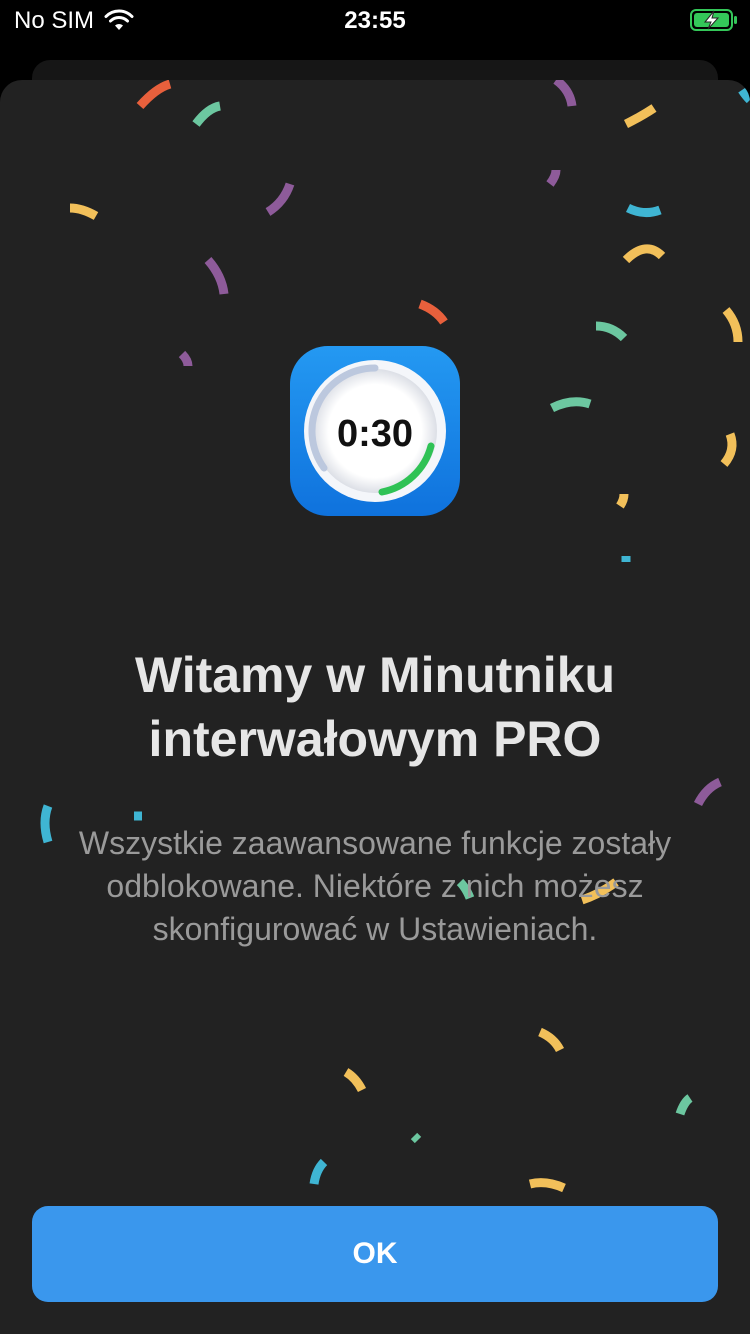 This screenshot has width=750, height=1334. What do you see at coordinates (713, 20) in the screenshot?
I see `battery-charging-icon` at bounding box center [713, 20].